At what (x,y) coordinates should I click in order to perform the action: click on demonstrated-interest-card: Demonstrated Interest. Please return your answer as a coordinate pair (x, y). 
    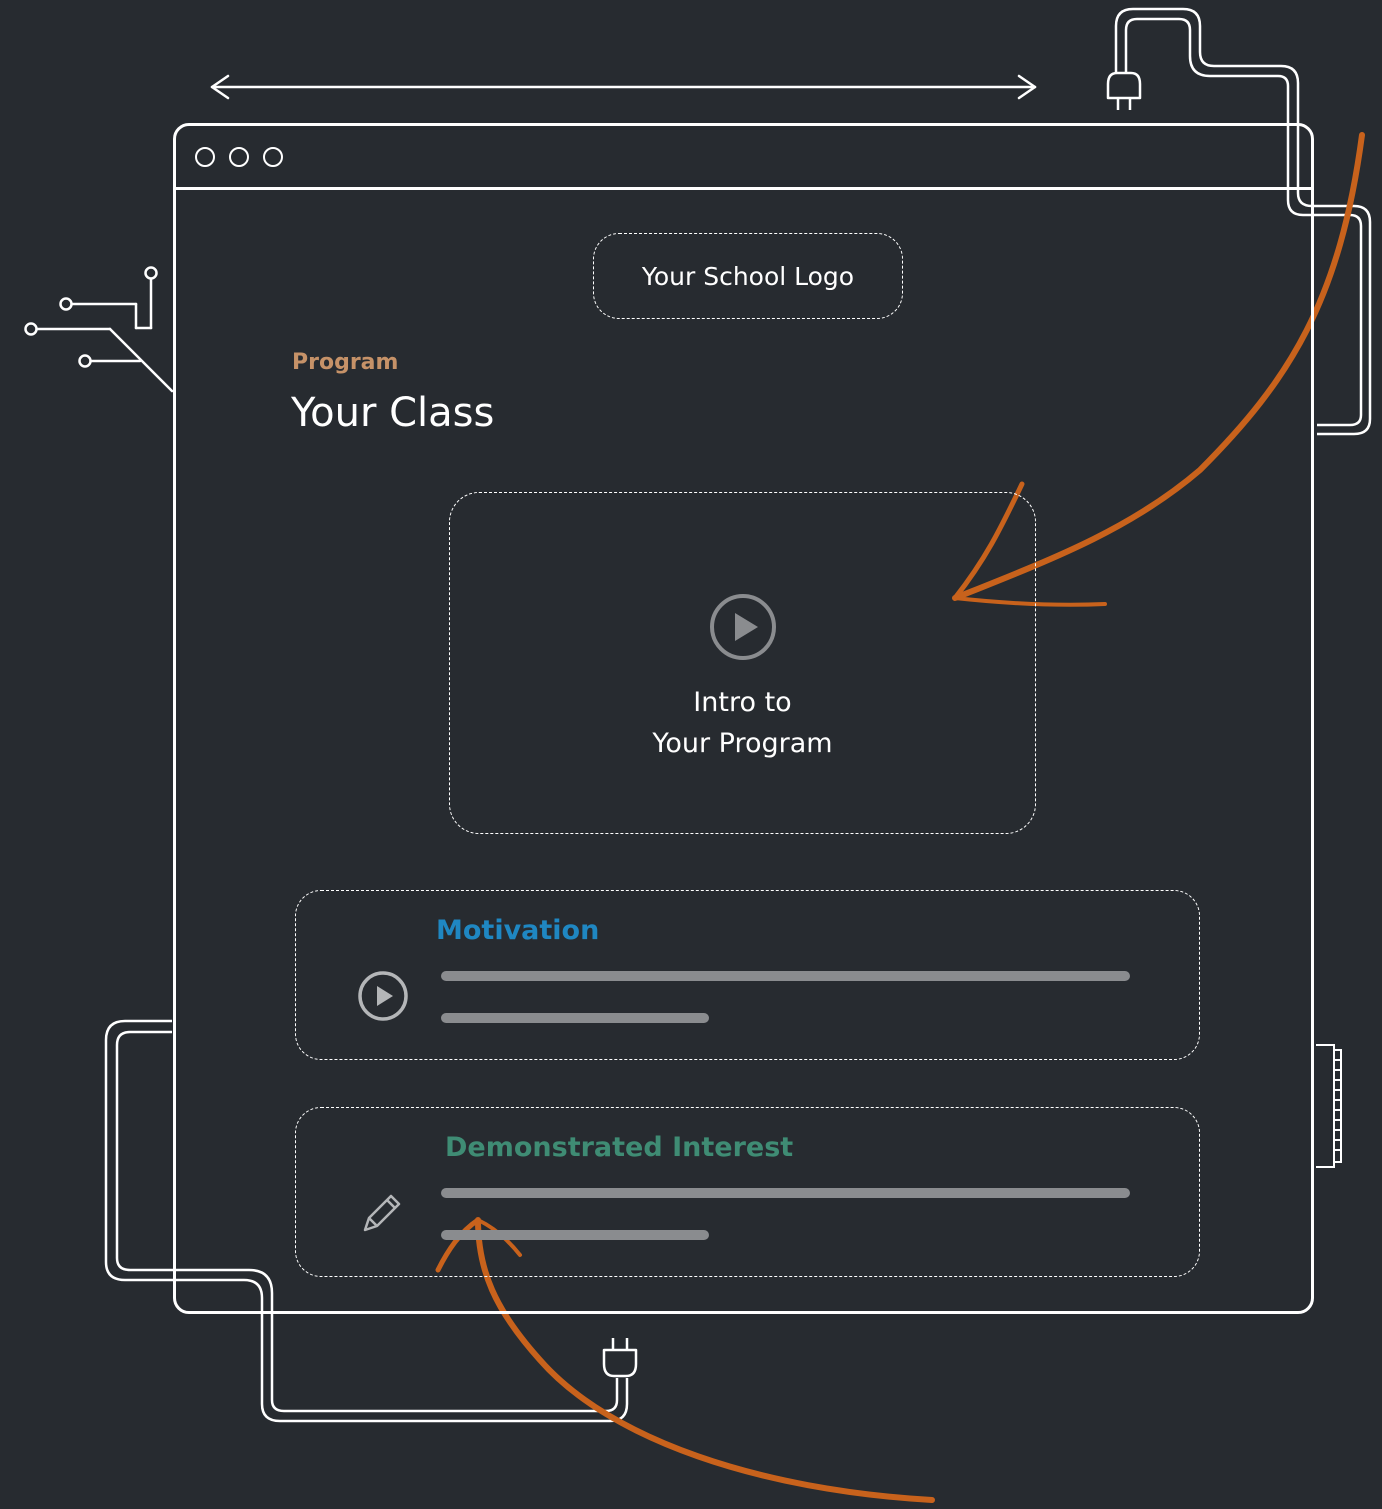
    Looking at the image, I should click on (747, 1192).